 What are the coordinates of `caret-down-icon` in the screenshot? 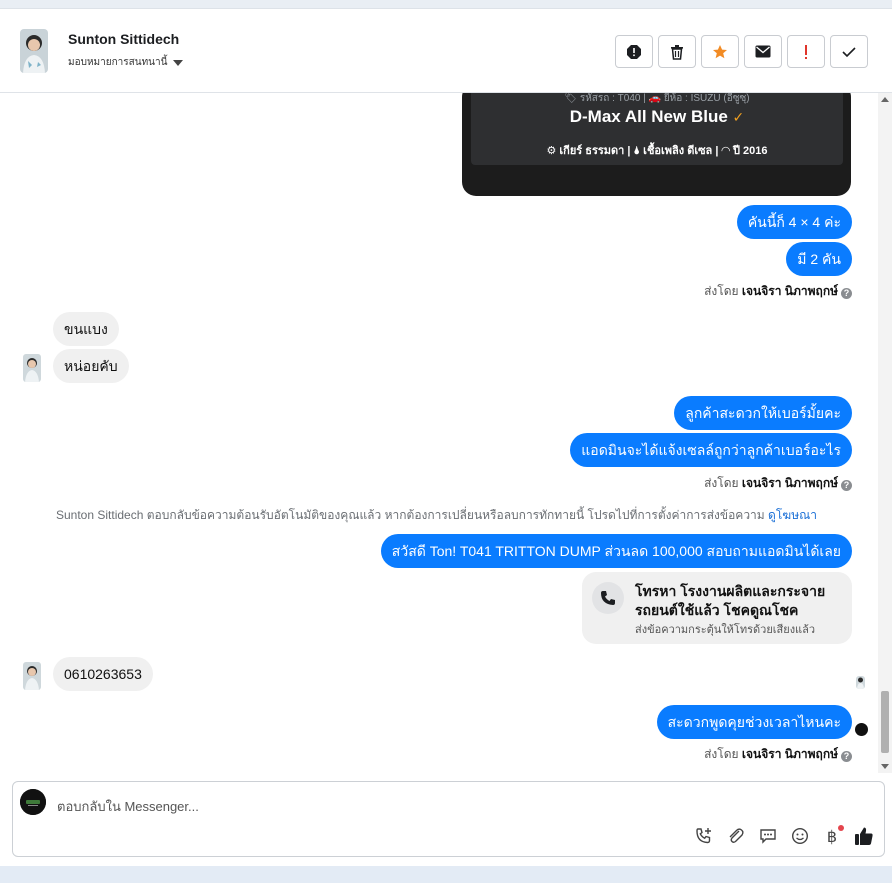 It's located at (178, 62).